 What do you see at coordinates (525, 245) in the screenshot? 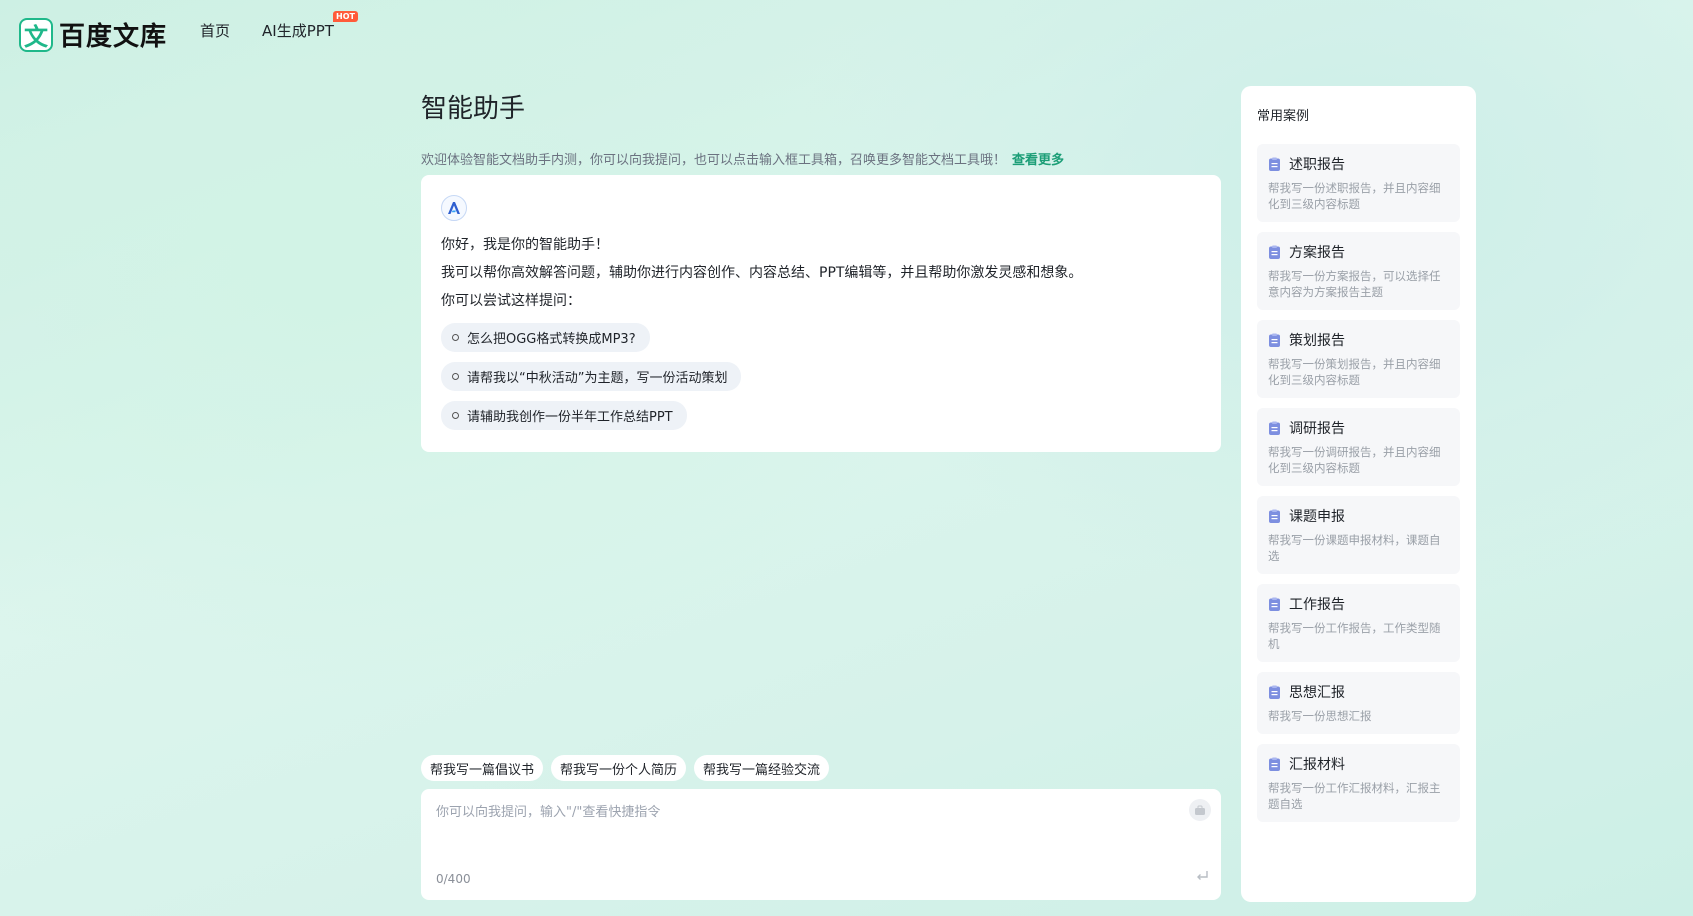
I see `greeting-line: 你好，我是你的智能助手！` at bounding box center [525, 245].